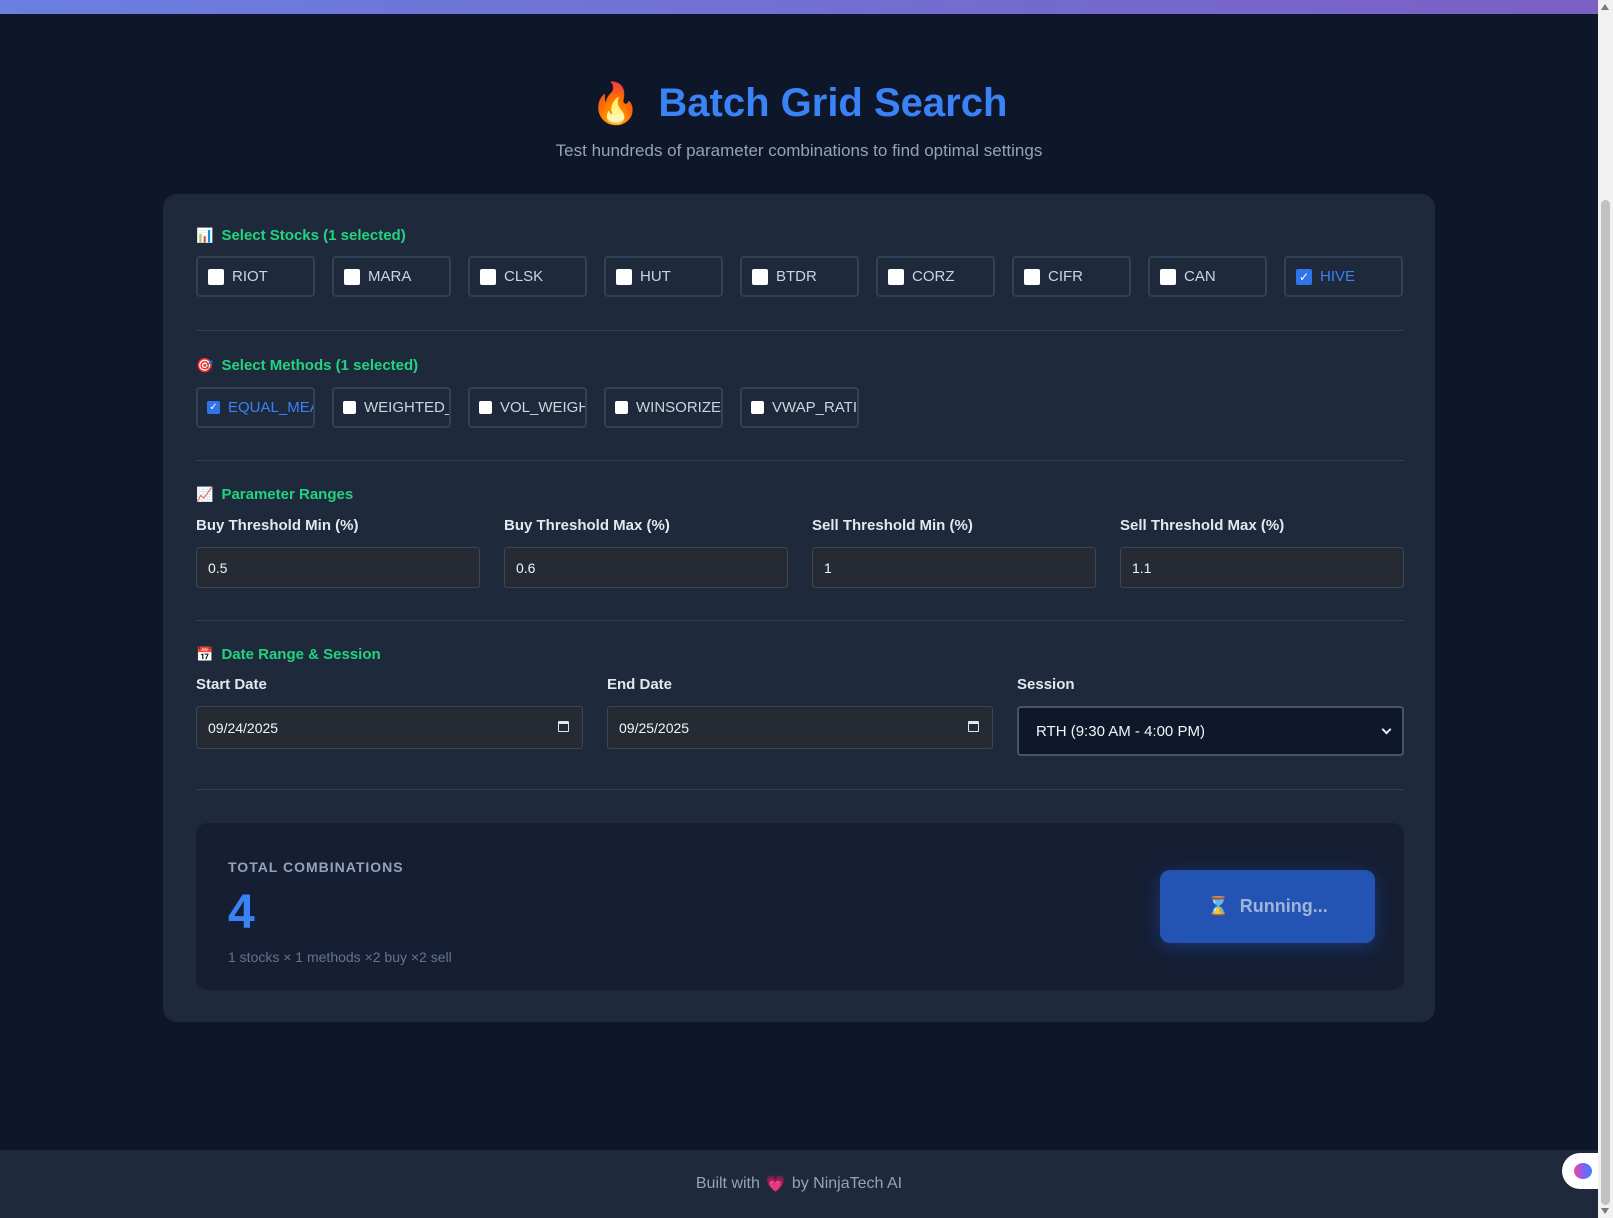 This screenshot has width=1613, height=1218. I want to click on brain-icon, so click(1583, 1171).